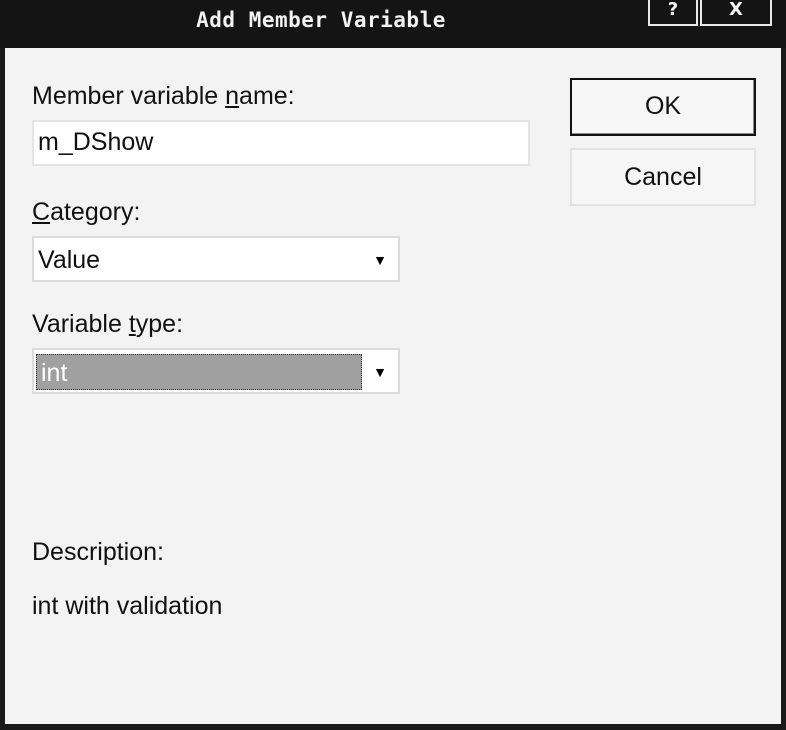 This screenshot has height=730, width=786. I want to click on help-button: ?, so click(673, 13).